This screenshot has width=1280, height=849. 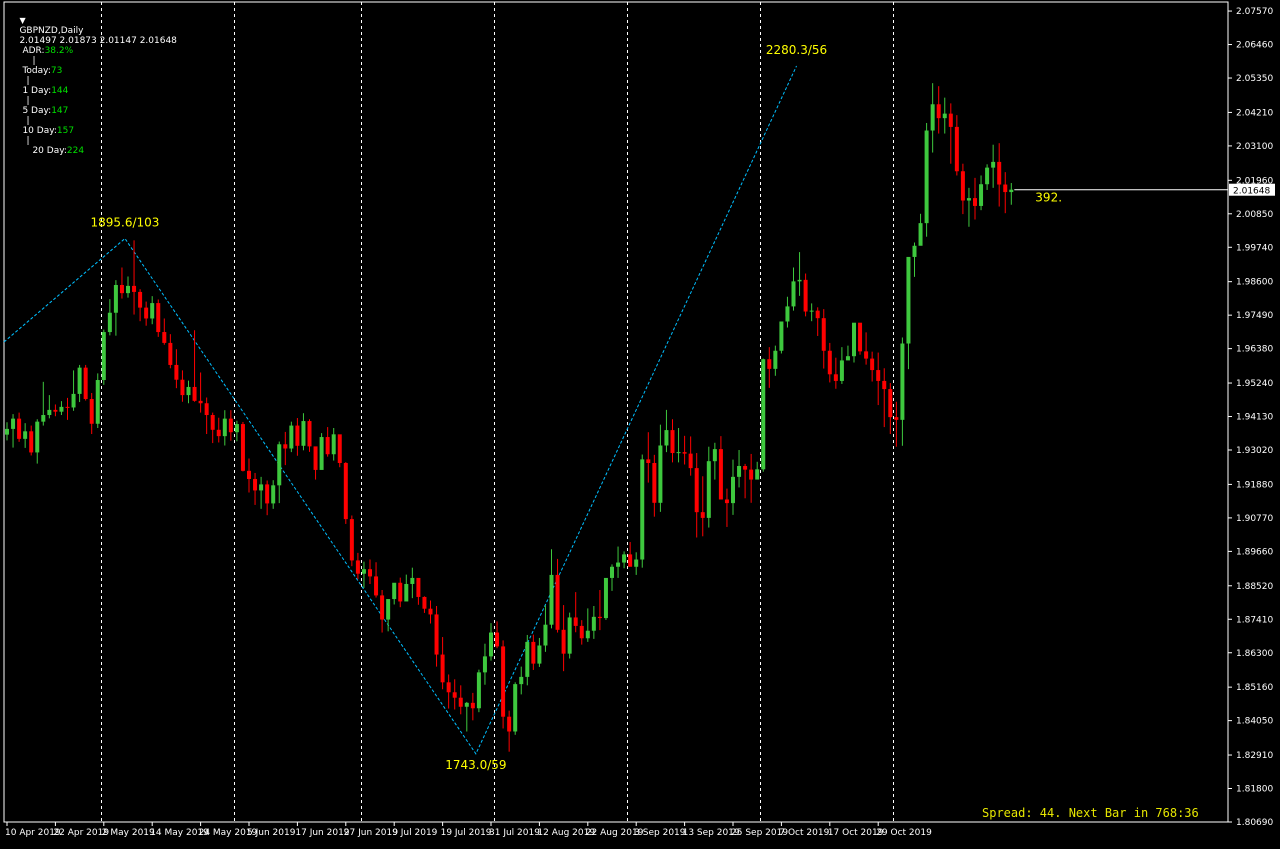 I want to click on y-tick-label: 1.96380, so click(x=1254, y=350).